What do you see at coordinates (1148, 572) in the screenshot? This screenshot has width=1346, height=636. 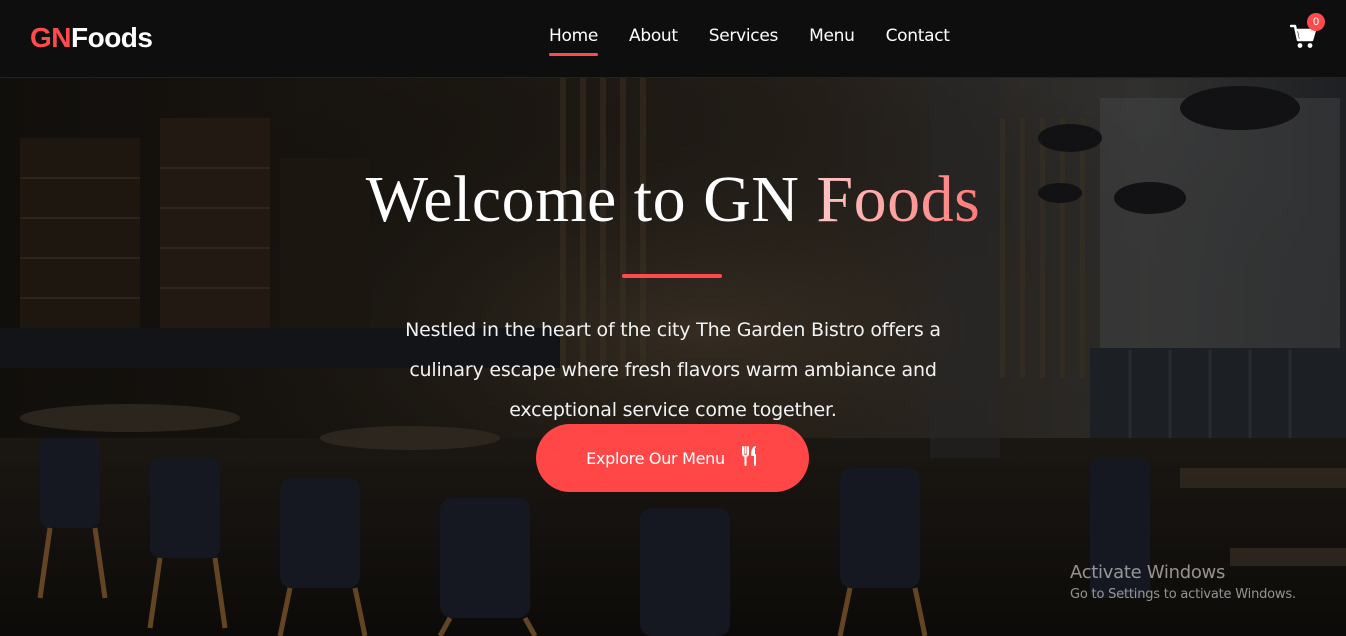 I see `watermark-line1: Activate Windows` at bounding box center [1148, 572].